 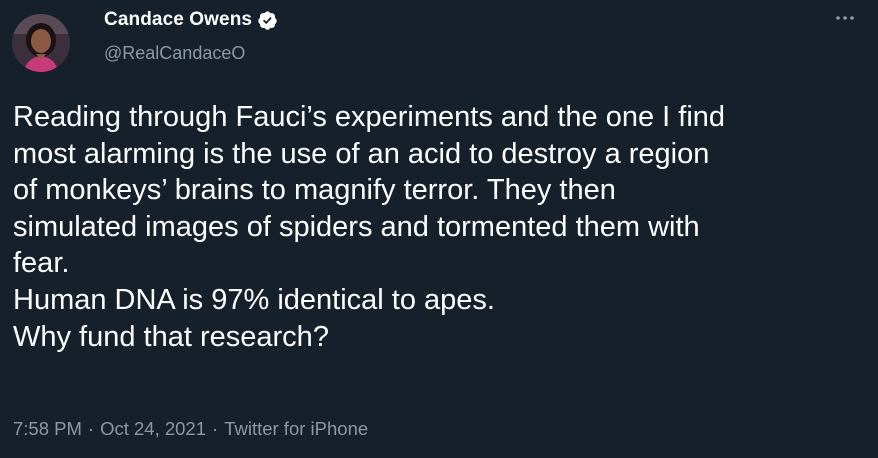 What do you see at coordinates (41, 263) in the screenshot?
I see `tweet-text-line: fear.` at bounding box center [41, 263].